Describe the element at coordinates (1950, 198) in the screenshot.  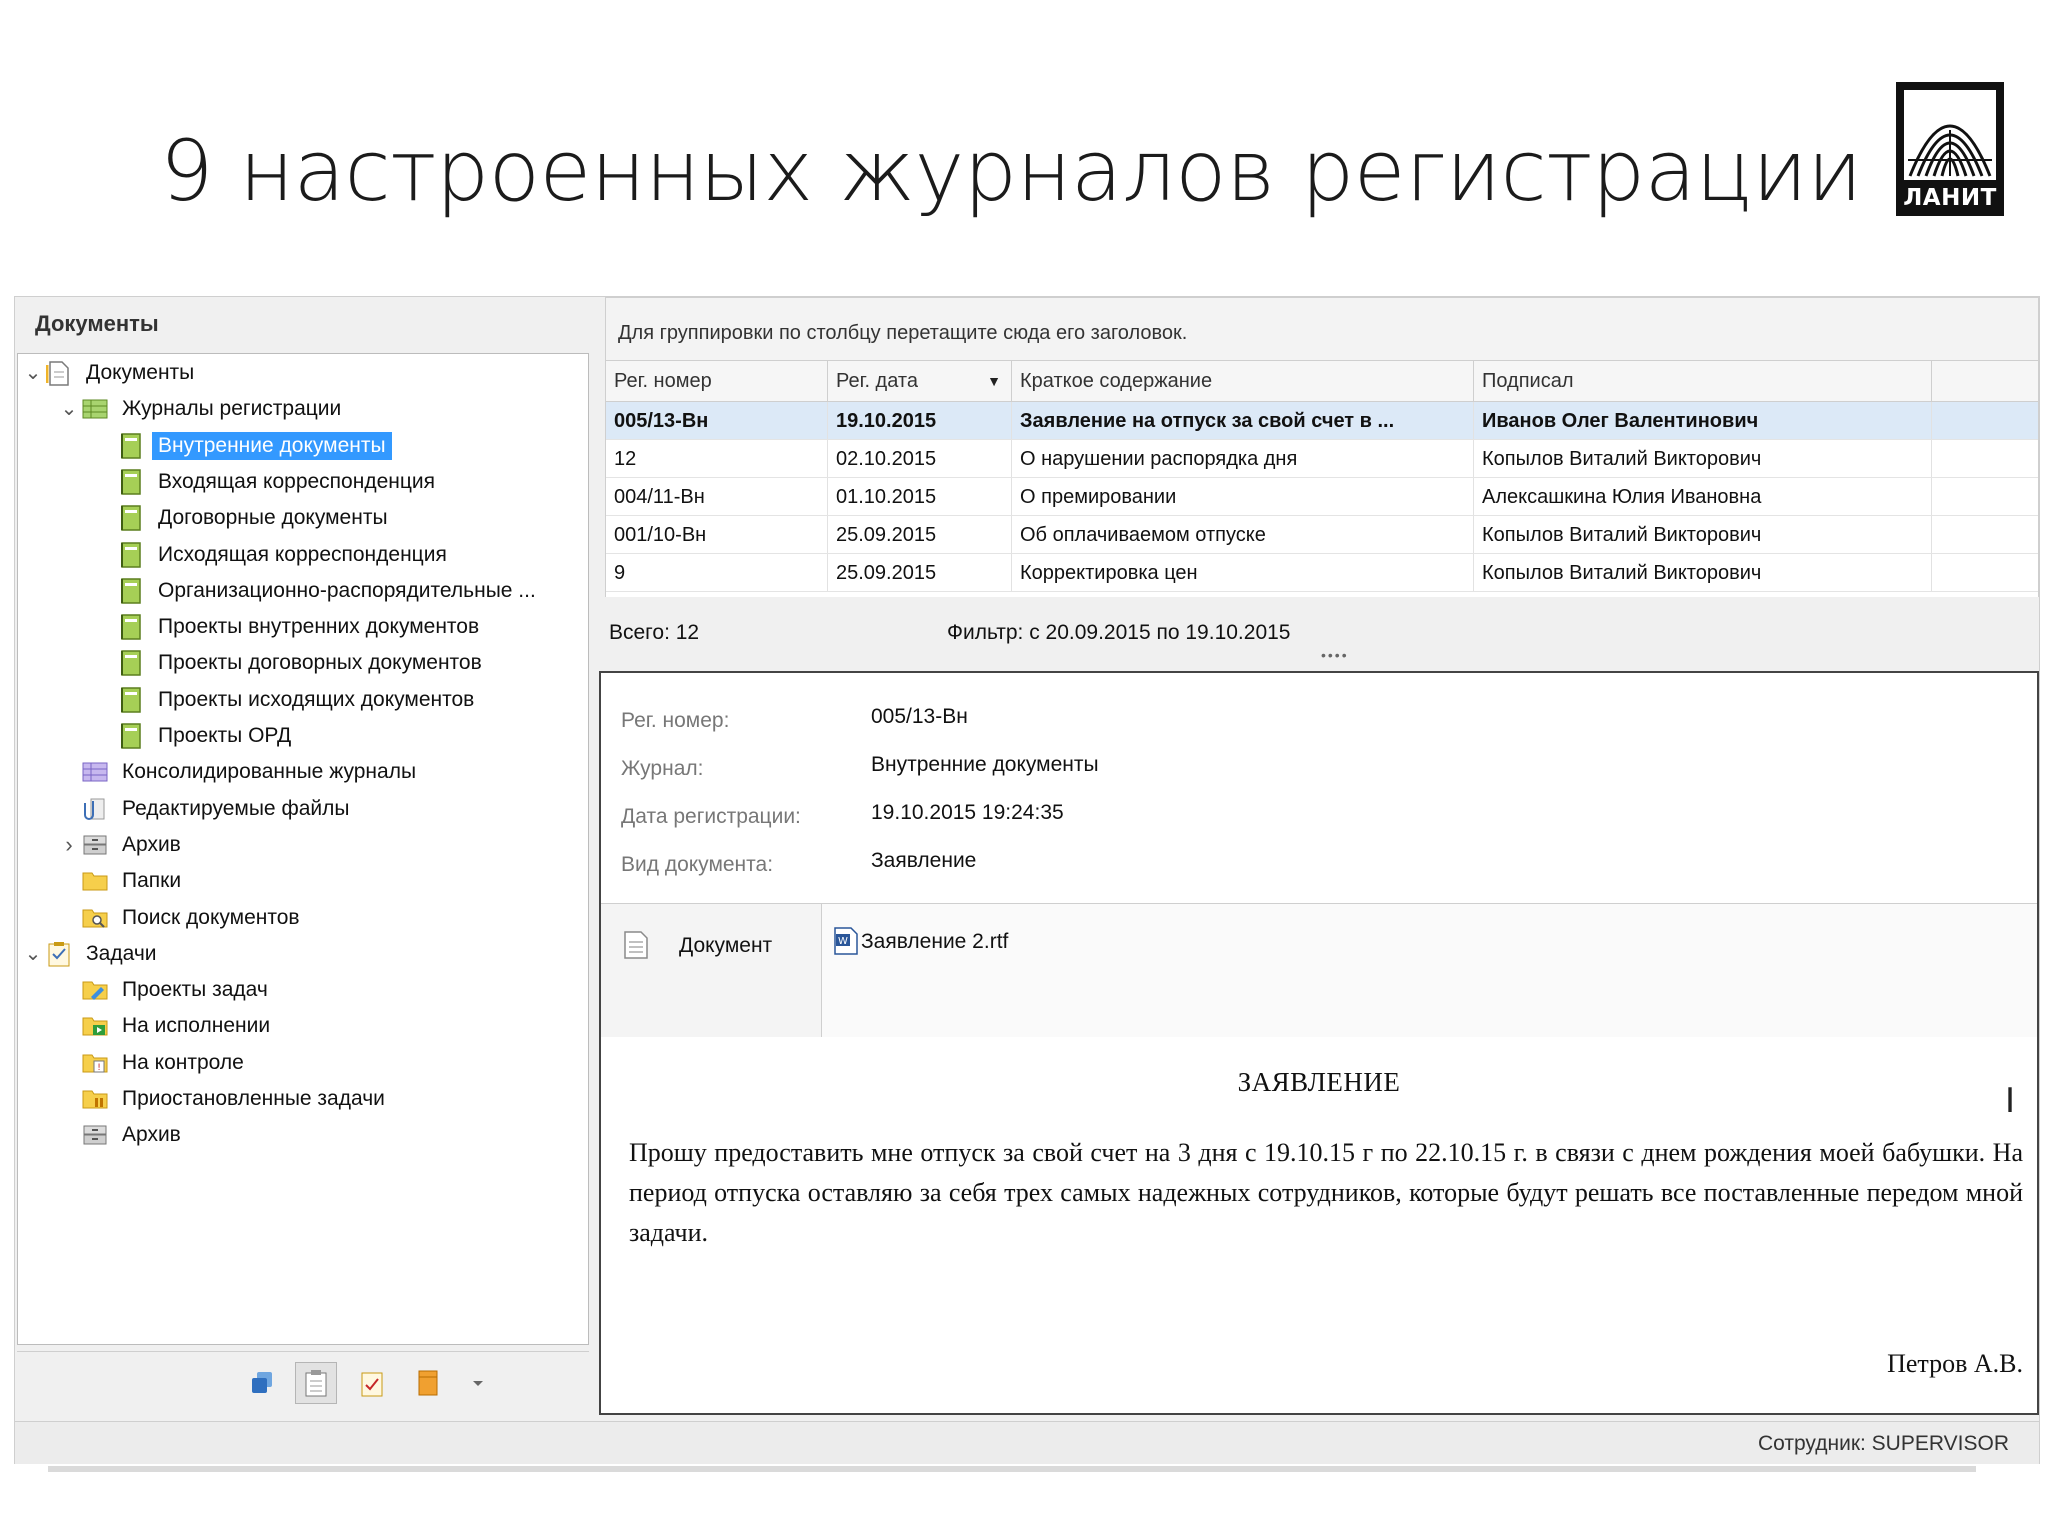
I see `logo-text: ЛАНИТ` at that location.